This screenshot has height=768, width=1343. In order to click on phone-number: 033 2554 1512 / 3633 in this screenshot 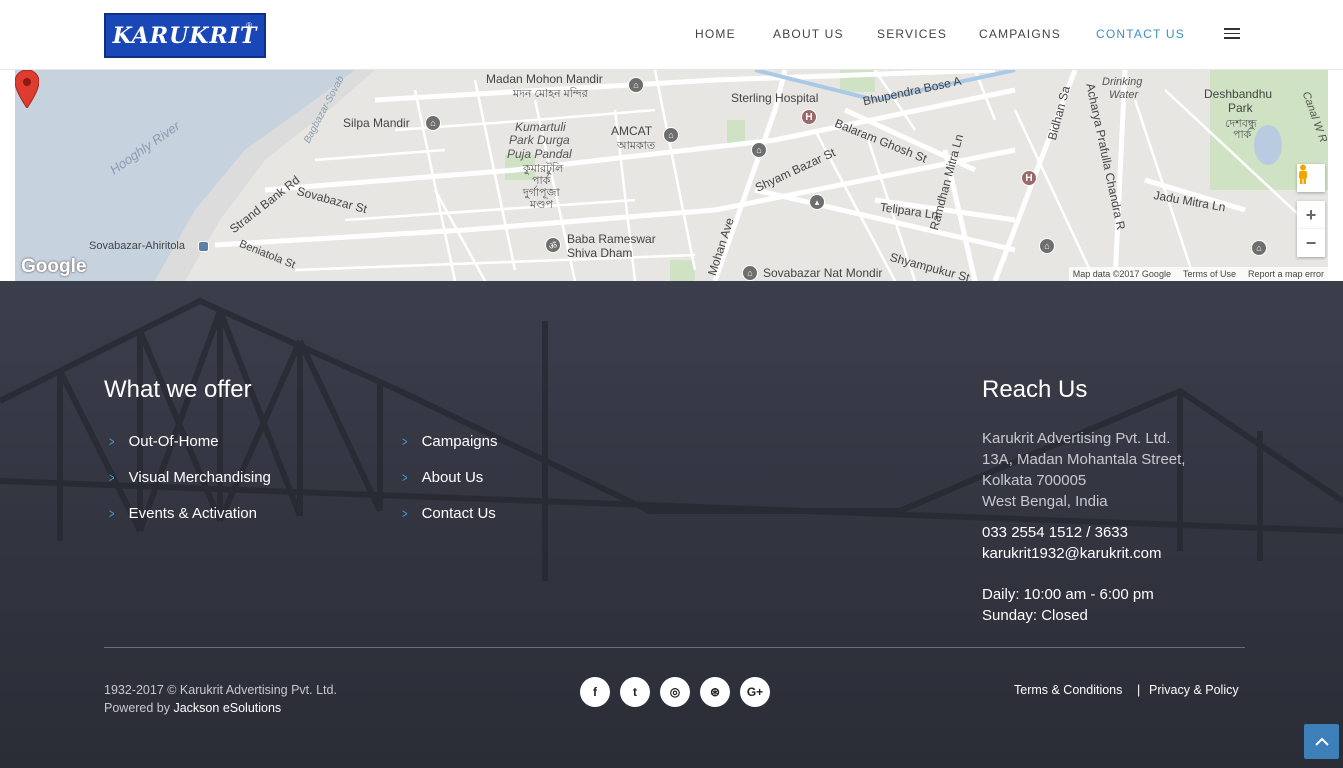, I will do `click(1055, 532)`.